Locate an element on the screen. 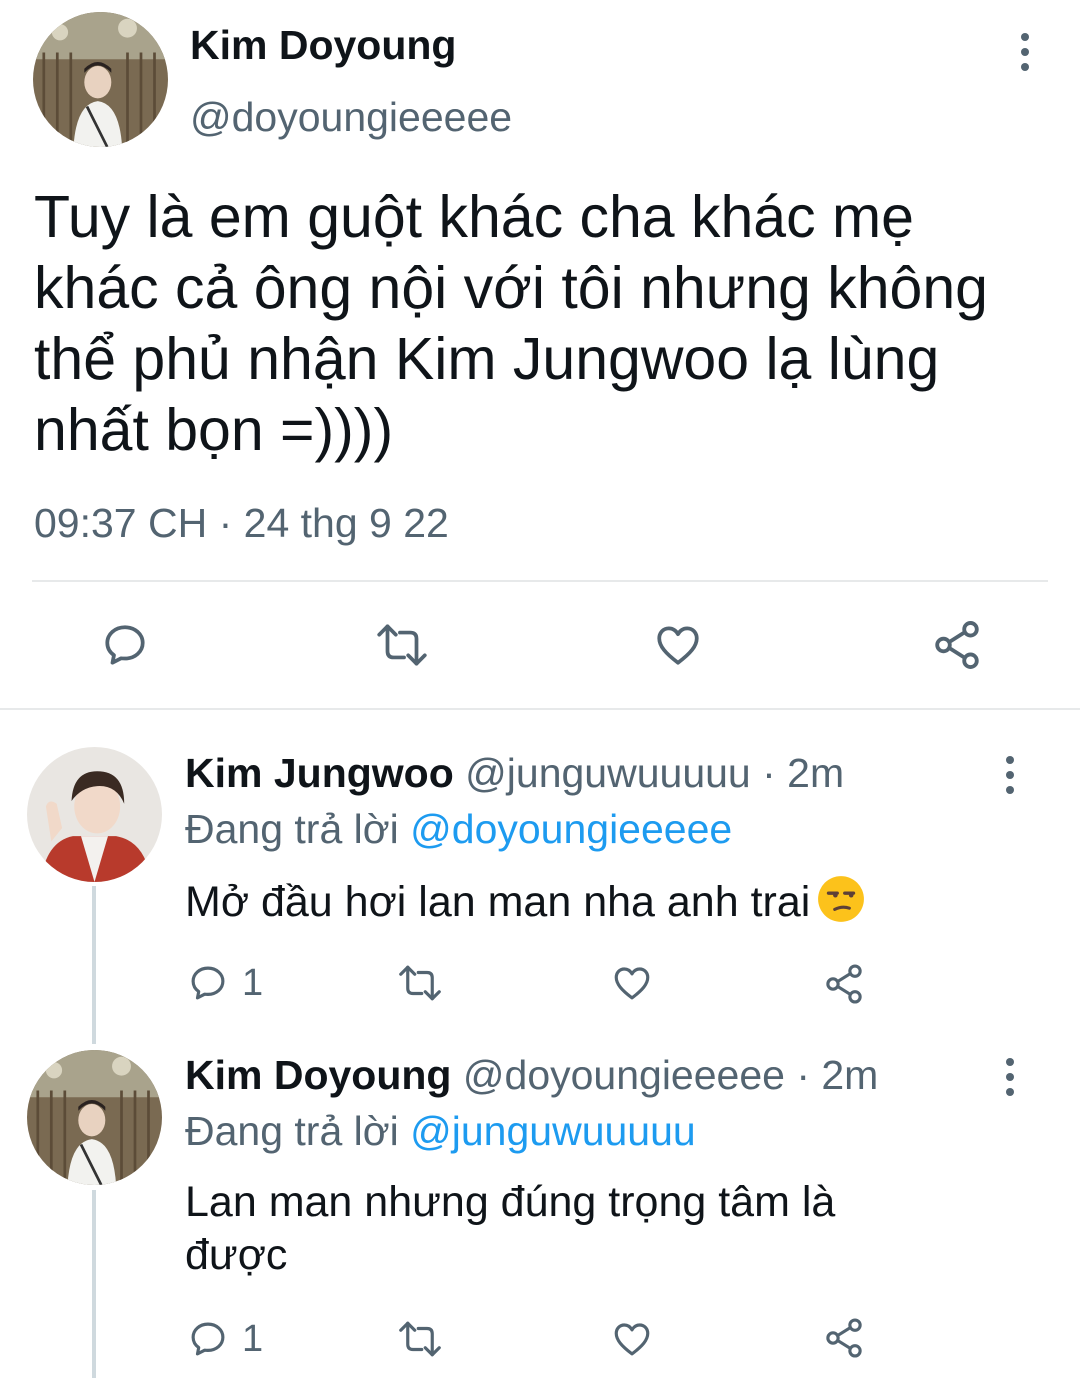 Image resolution: width=1080 pixels, height=1378 pixels. reply-header: Kim Doyoung @doyoungieeeee · 2m is located at coordinates (531, 1075).